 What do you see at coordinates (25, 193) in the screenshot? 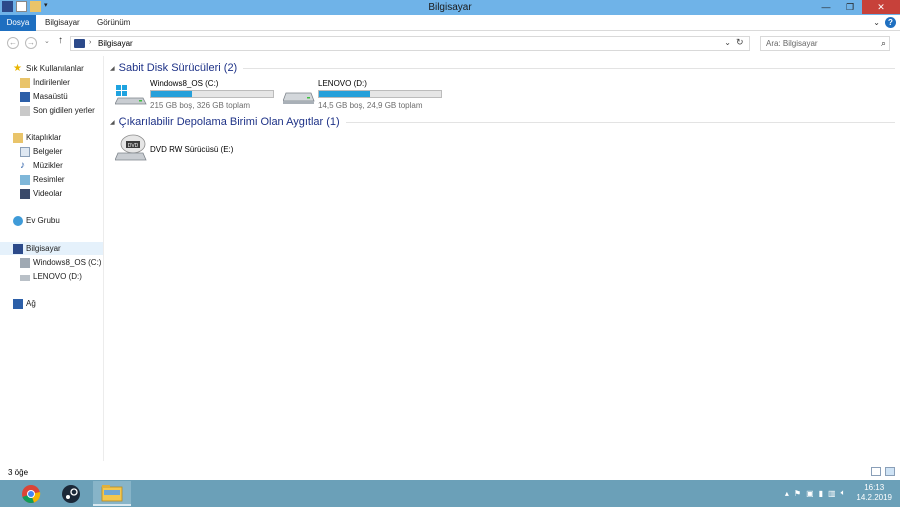
I see `videos-icon` at bounding box center [25, 193].